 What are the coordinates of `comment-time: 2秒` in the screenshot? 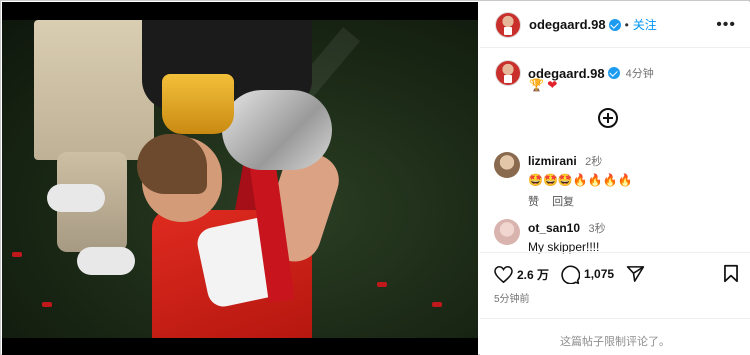 It's located at (593, 162).